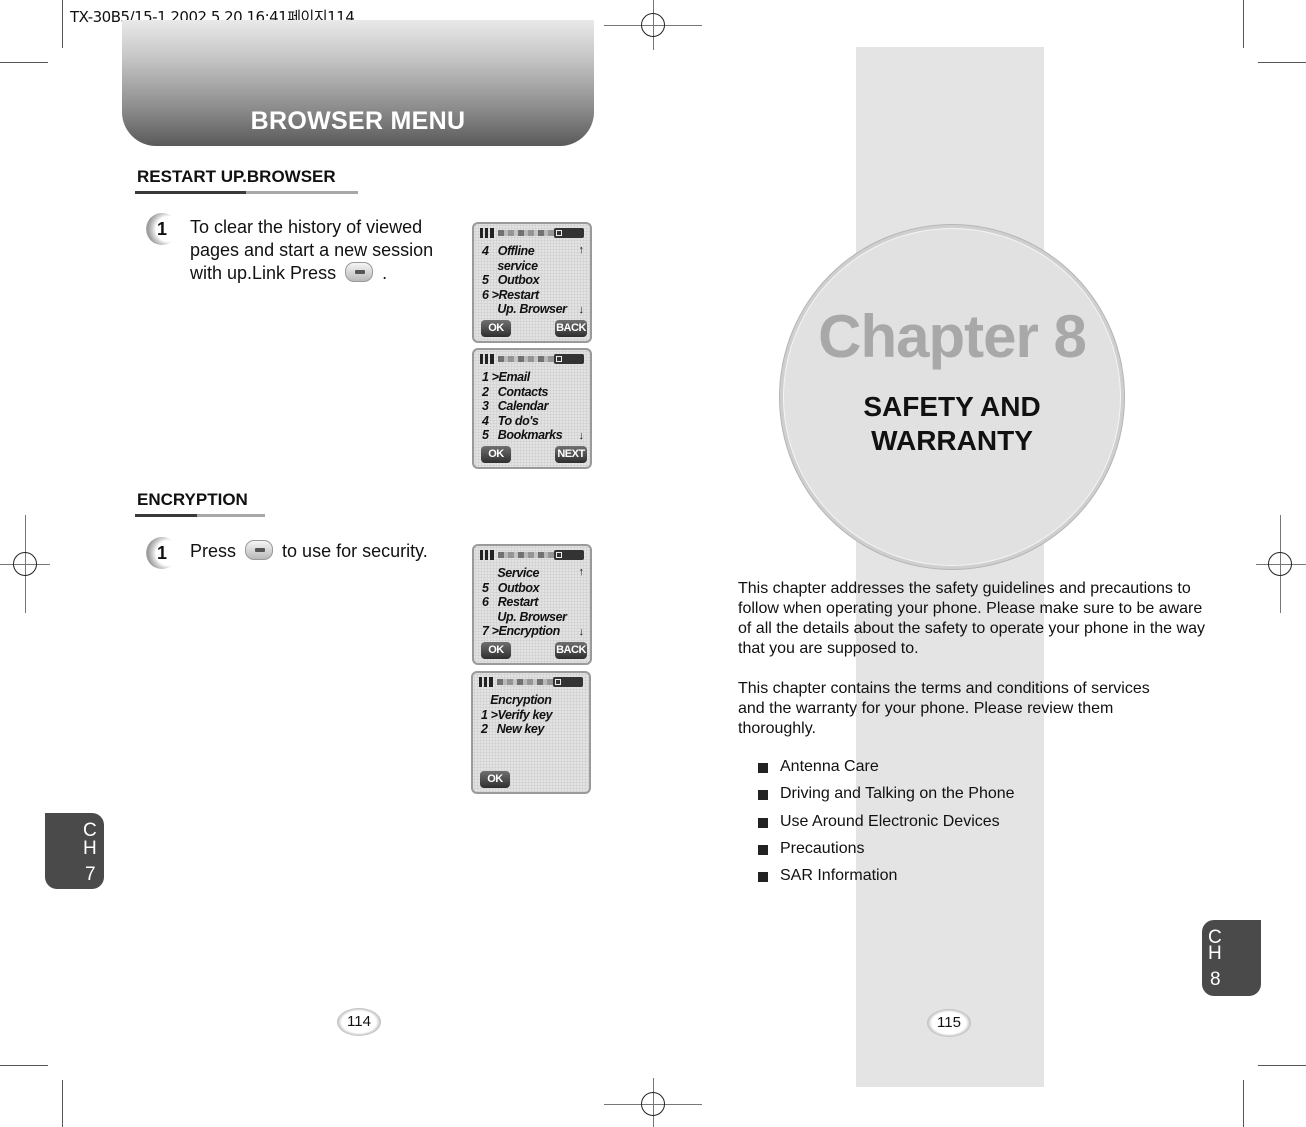 The width and height of the screenshot is (1306, 1127). What do you see at coordinates (510, 602) in the screenshot?
I see `menu-item: 6 Restart` at bounding box center [510, 602].